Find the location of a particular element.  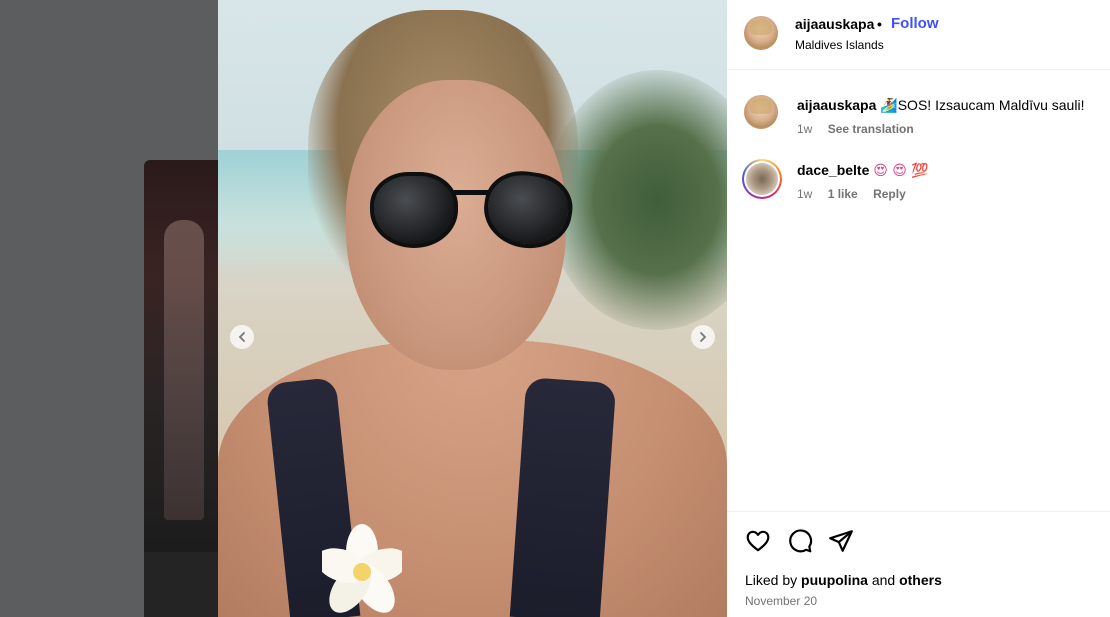

see-translation-button: See translation is located at coordinates (871, 129).